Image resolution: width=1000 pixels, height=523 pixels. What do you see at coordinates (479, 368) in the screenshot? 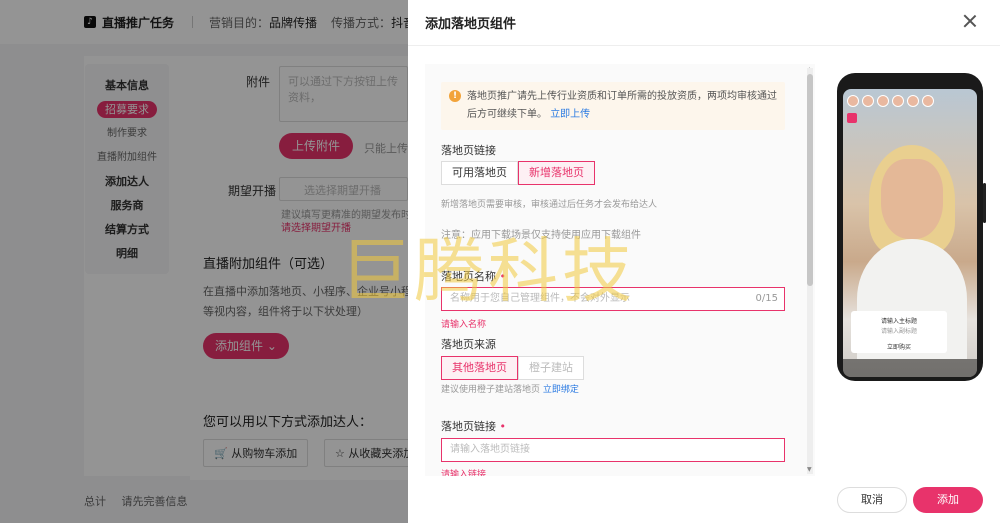
I see `tab-other-landing: 其他落地页` at bounding box center [479, 368].